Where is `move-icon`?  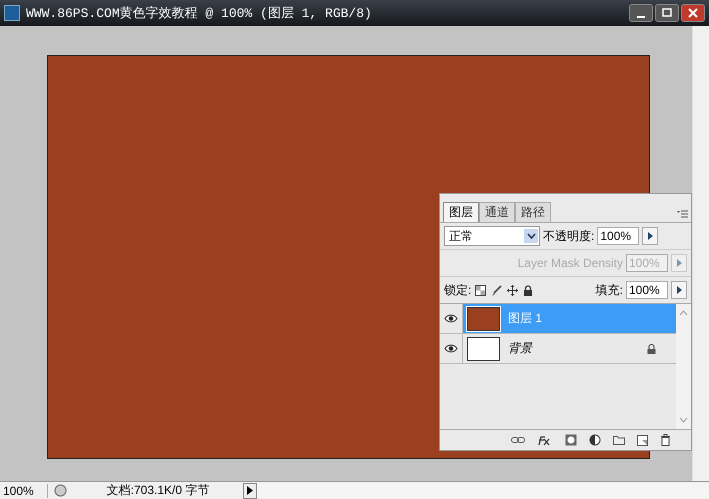 move-icon is located at coordinates (512, 290).